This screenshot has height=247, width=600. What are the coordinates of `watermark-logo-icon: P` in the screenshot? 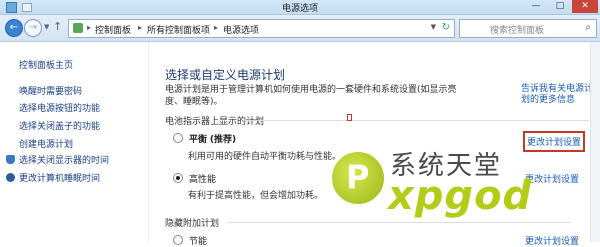 It's located at (358, 178).